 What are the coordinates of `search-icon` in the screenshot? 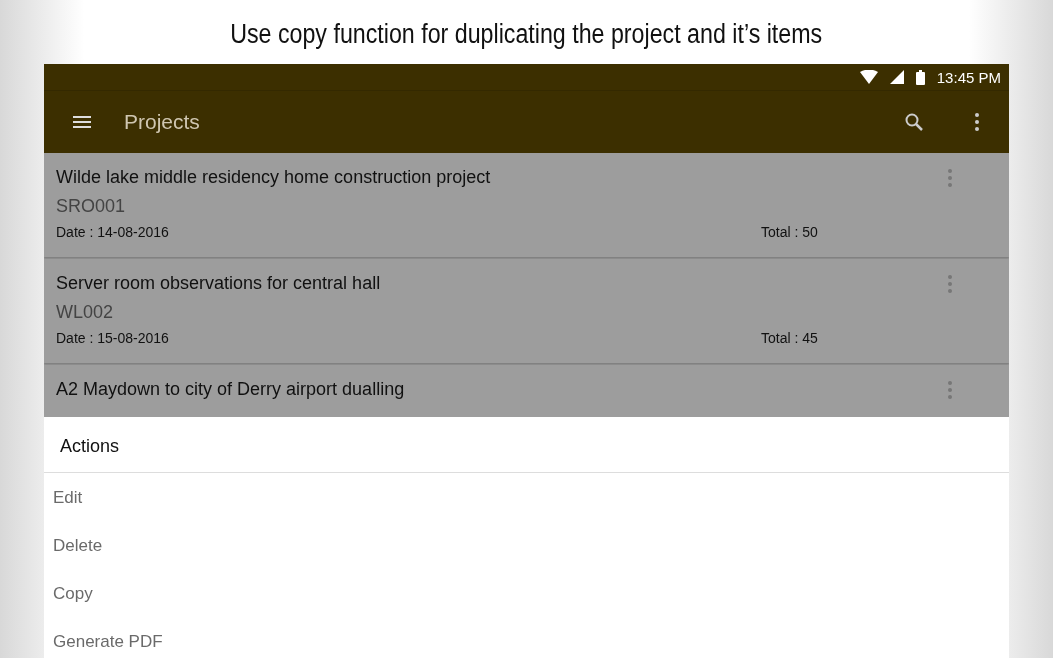 It's located at (914, 122).